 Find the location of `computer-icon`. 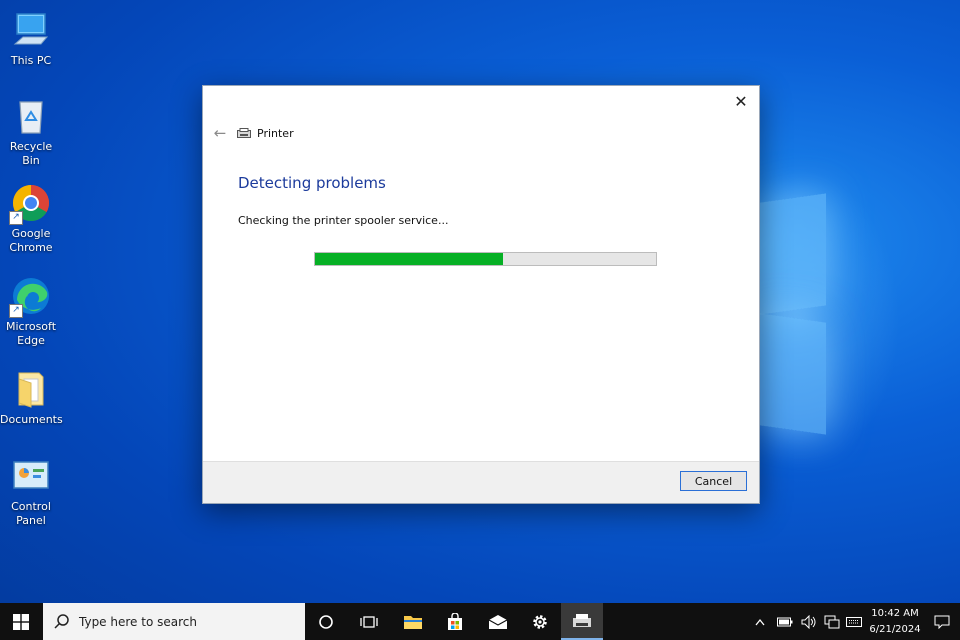

computer-icon is located at coordinates (31, 30).